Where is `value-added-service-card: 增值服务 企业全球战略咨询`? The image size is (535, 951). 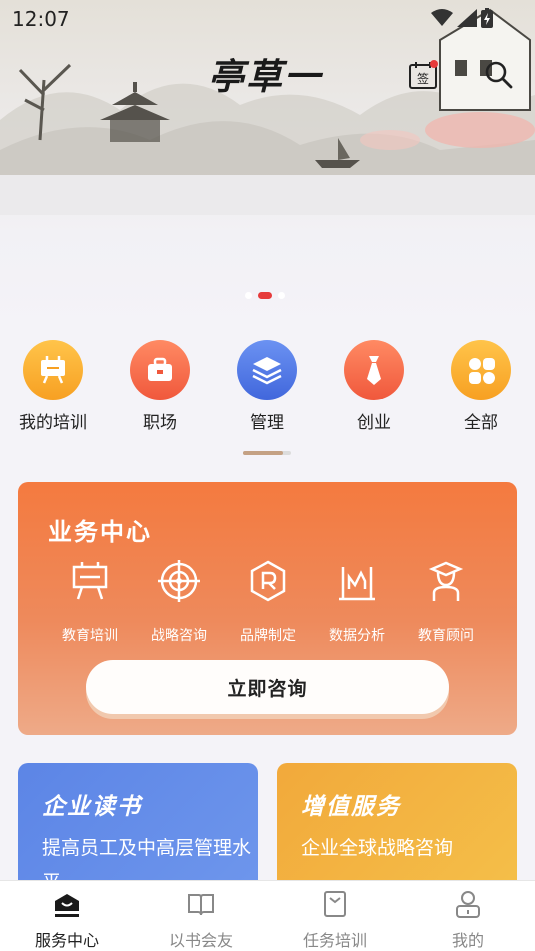 value-added-service-card: 增值服务 企业全球战略咨询 is located at coordinates (397, 828).